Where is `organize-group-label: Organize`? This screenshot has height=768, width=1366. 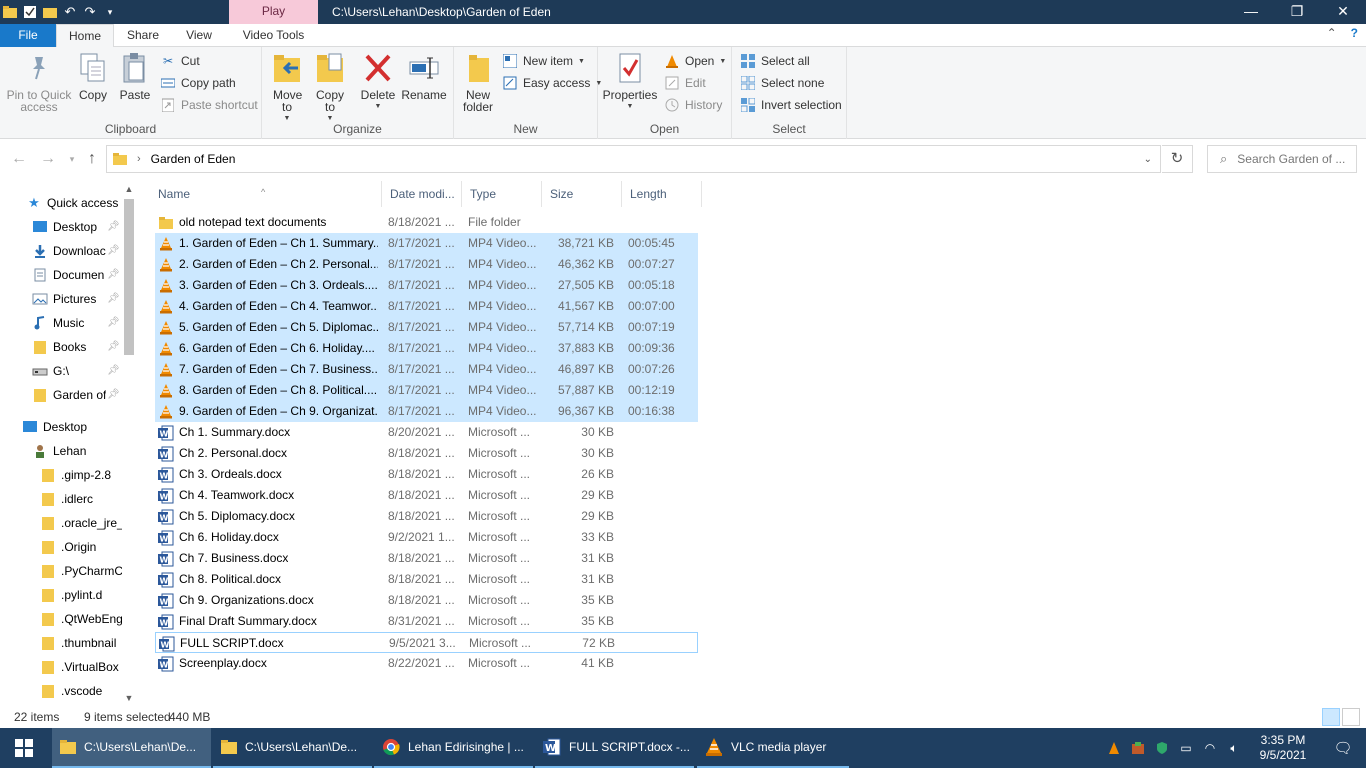
organize-group-label: Organize is located at coordinates (357, 129).